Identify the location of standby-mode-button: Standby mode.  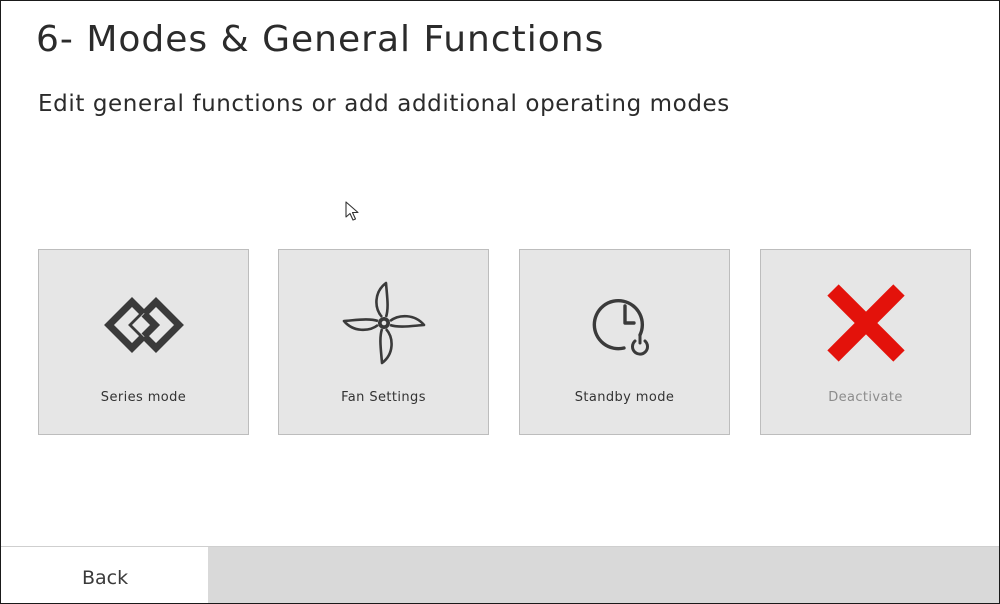
(624, 342).